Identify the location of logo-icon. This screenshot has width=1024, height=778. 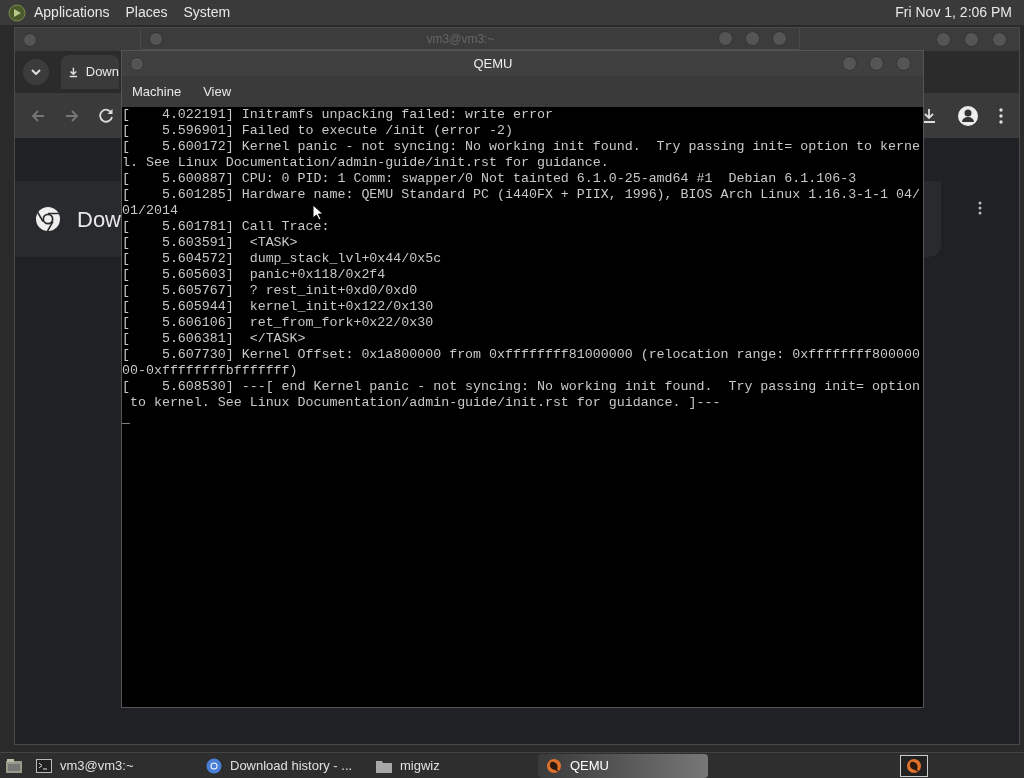
(17, 12).